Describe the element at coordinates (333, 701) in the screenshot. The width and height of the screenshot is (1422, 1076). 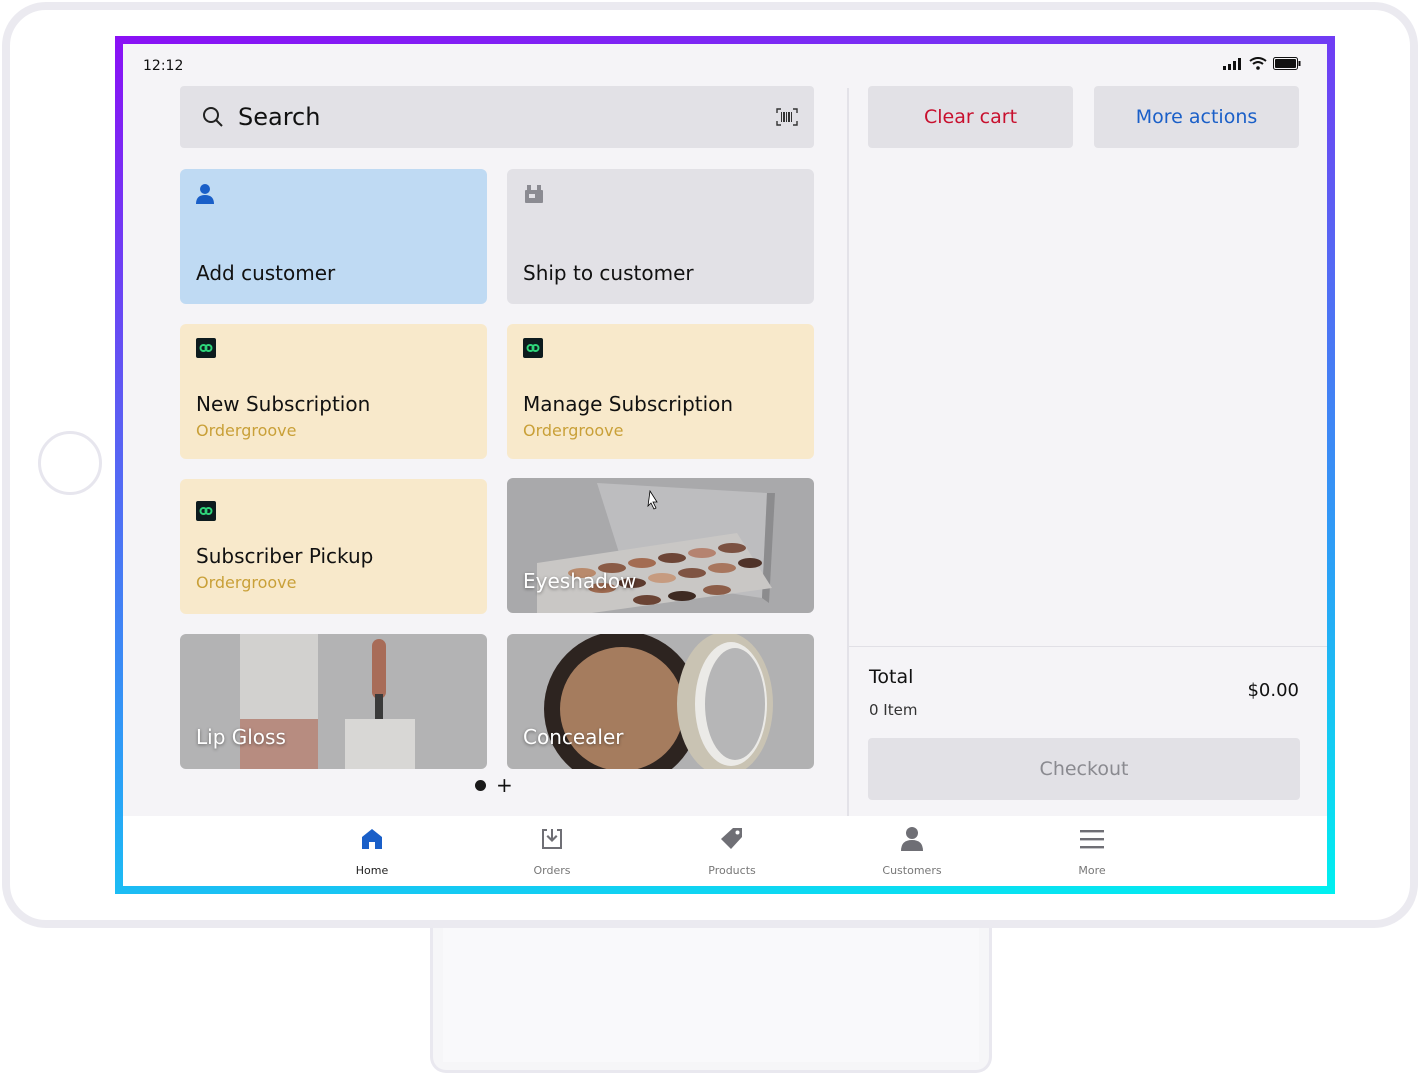
I see `tile-lip-gloss: Lip Gloss` at that location.